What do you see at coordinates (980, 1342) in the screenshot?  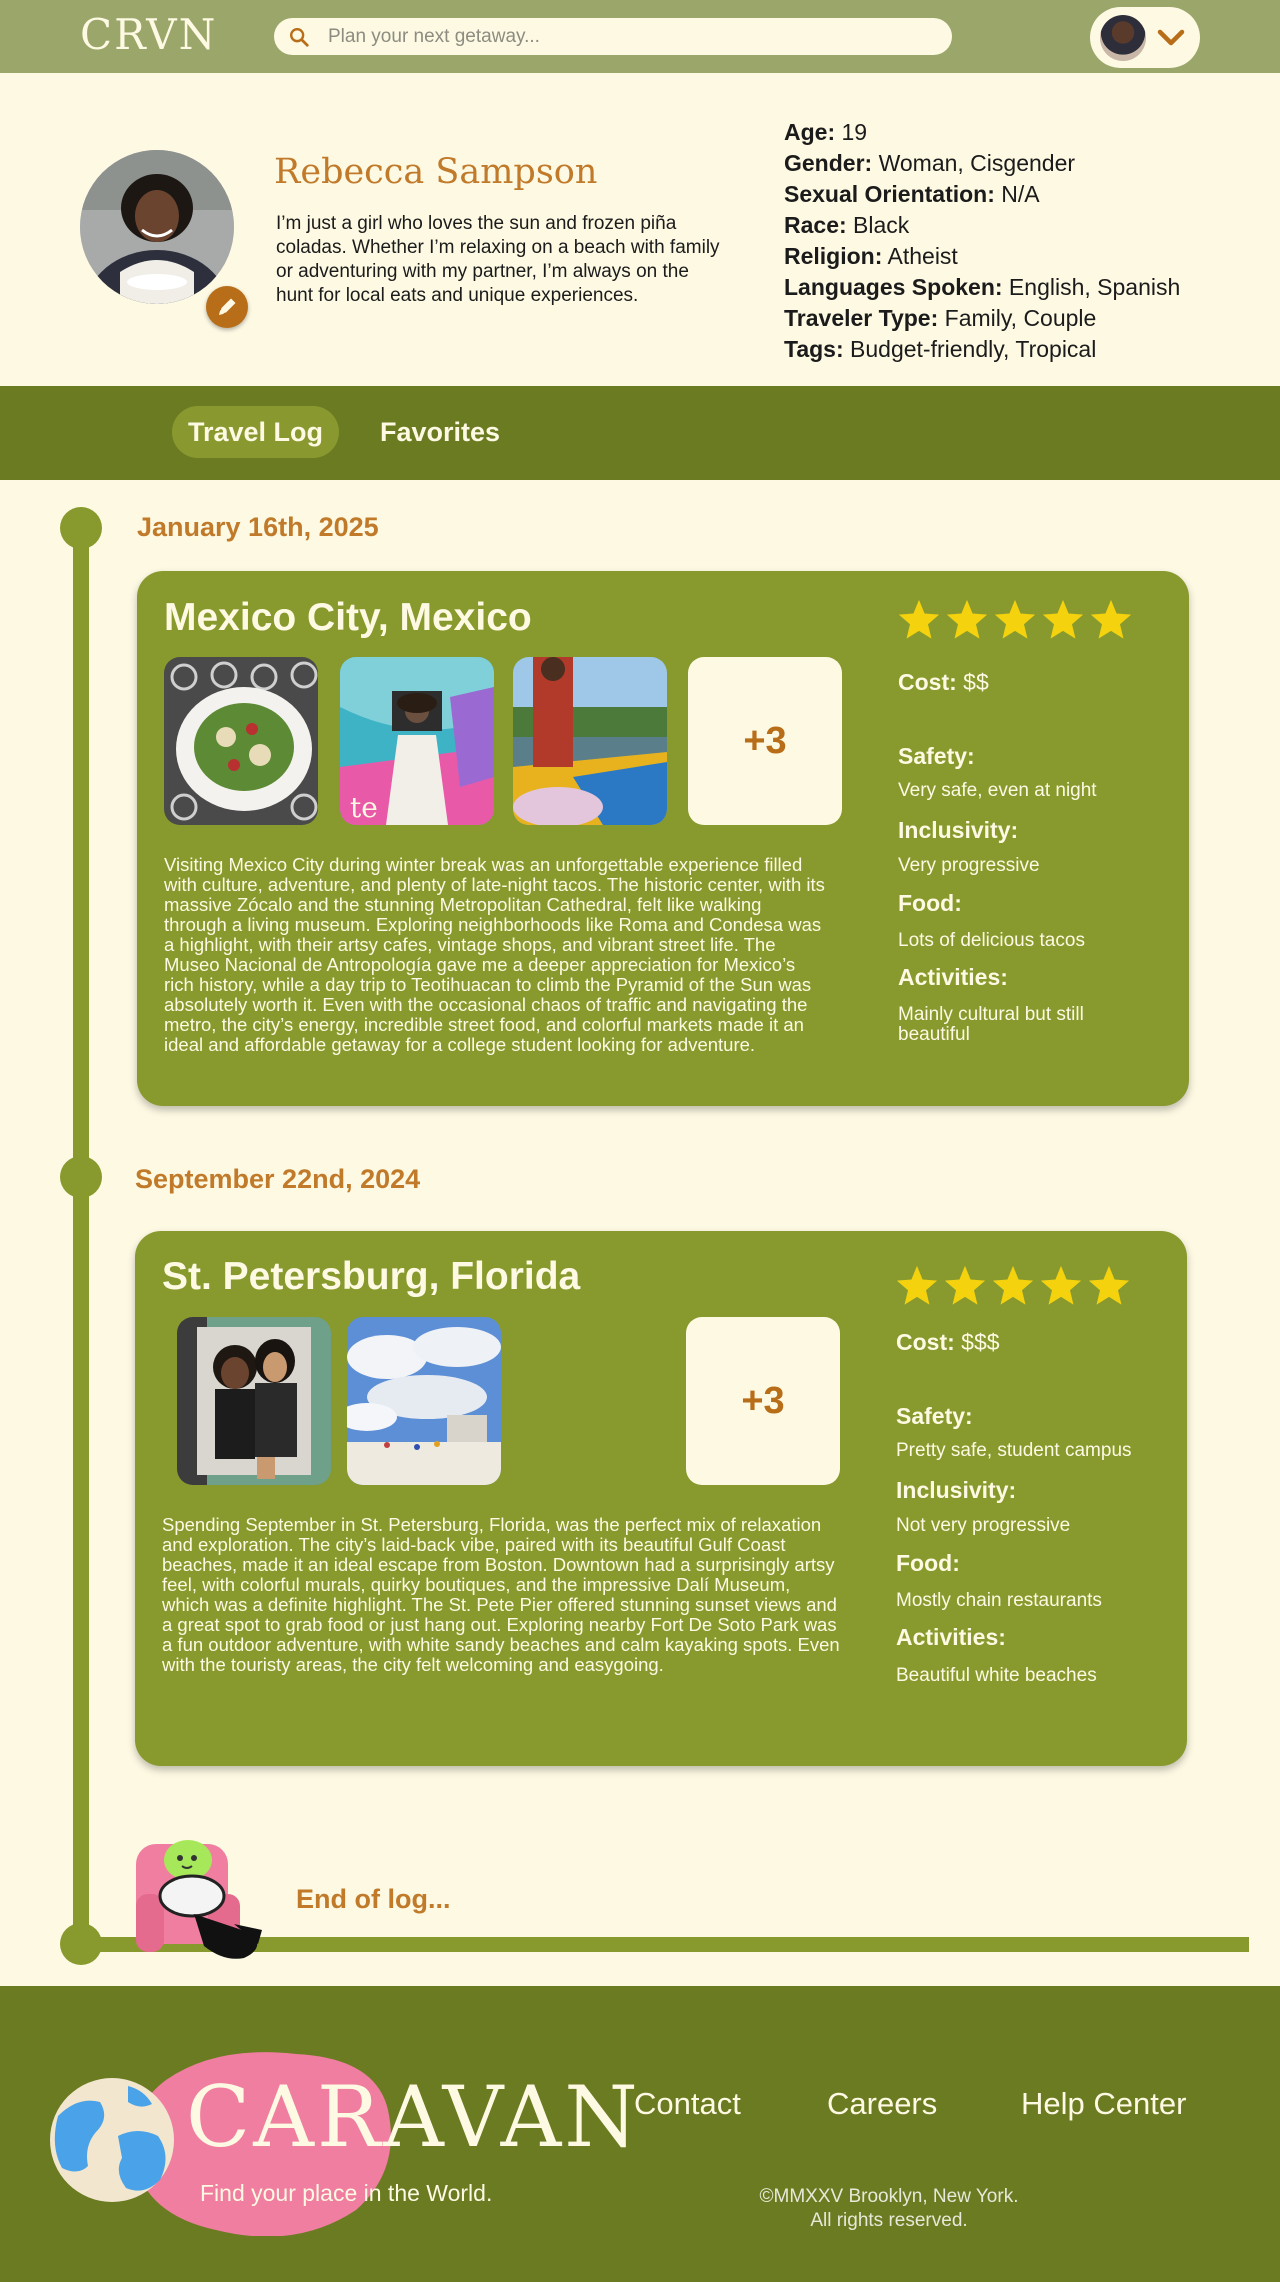 I see `cost-value: $$$` at bounding box center [980, 1342].